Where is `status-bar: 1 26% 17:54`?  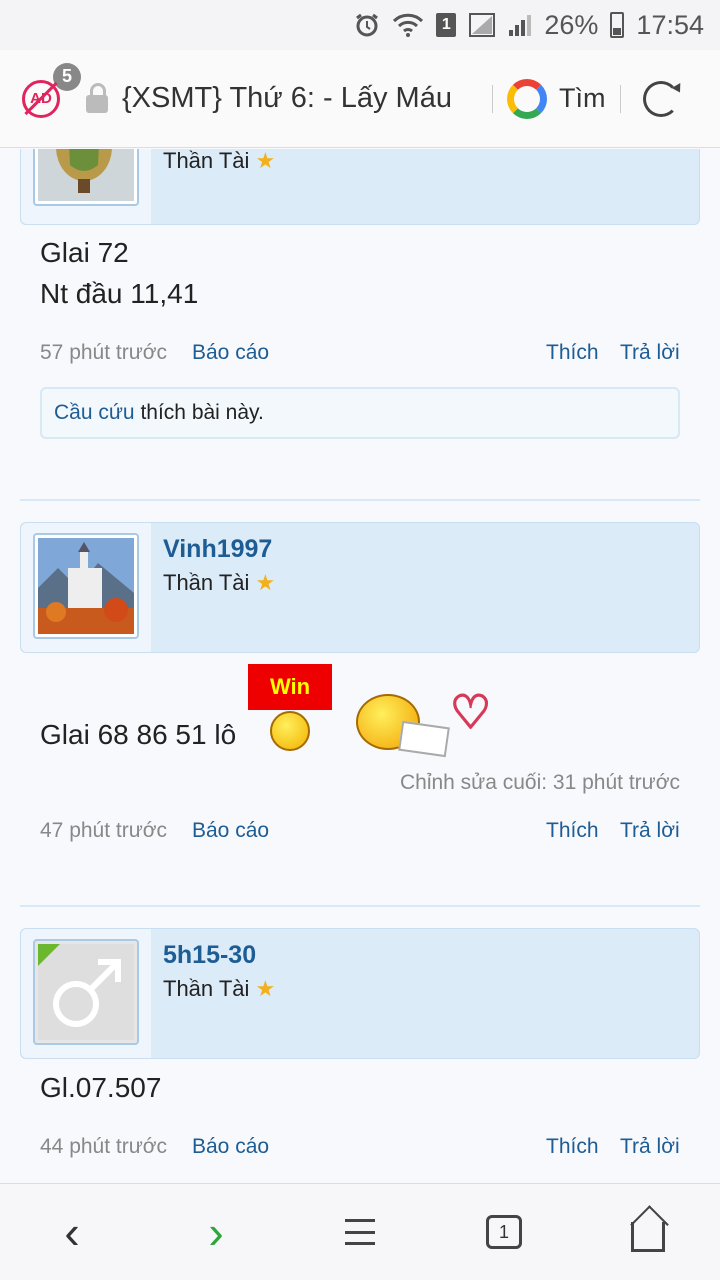
status-bar: 1 26% 17:54 is located at coordinates (360, 25).